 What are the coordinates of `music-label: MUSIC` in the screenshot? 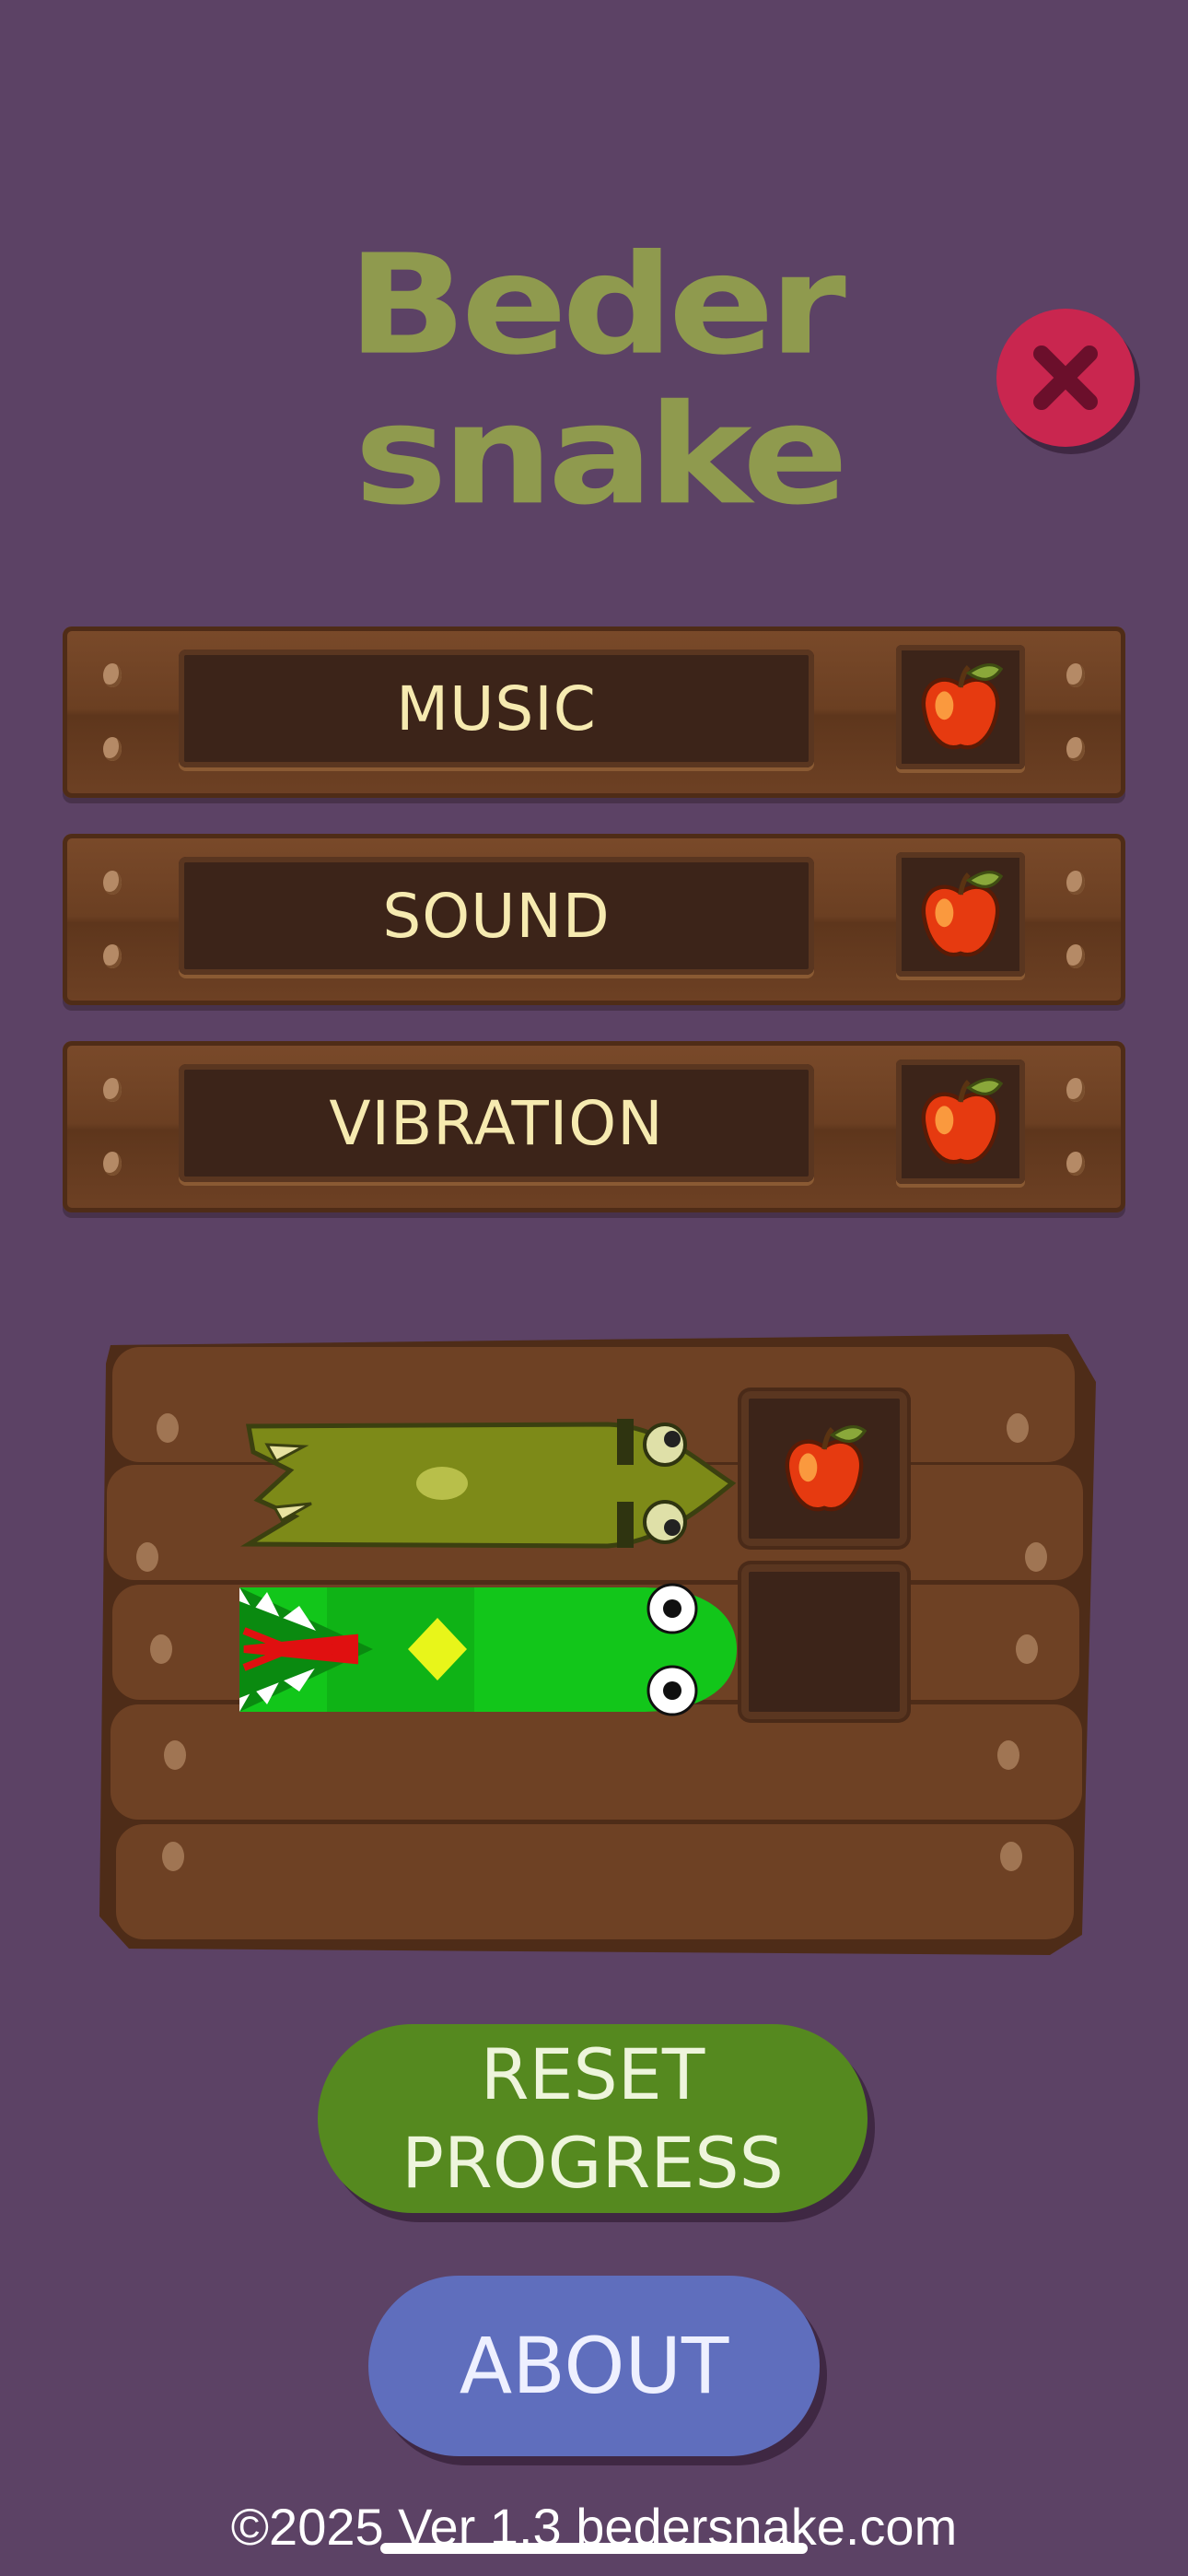 It's located at (496, 708).